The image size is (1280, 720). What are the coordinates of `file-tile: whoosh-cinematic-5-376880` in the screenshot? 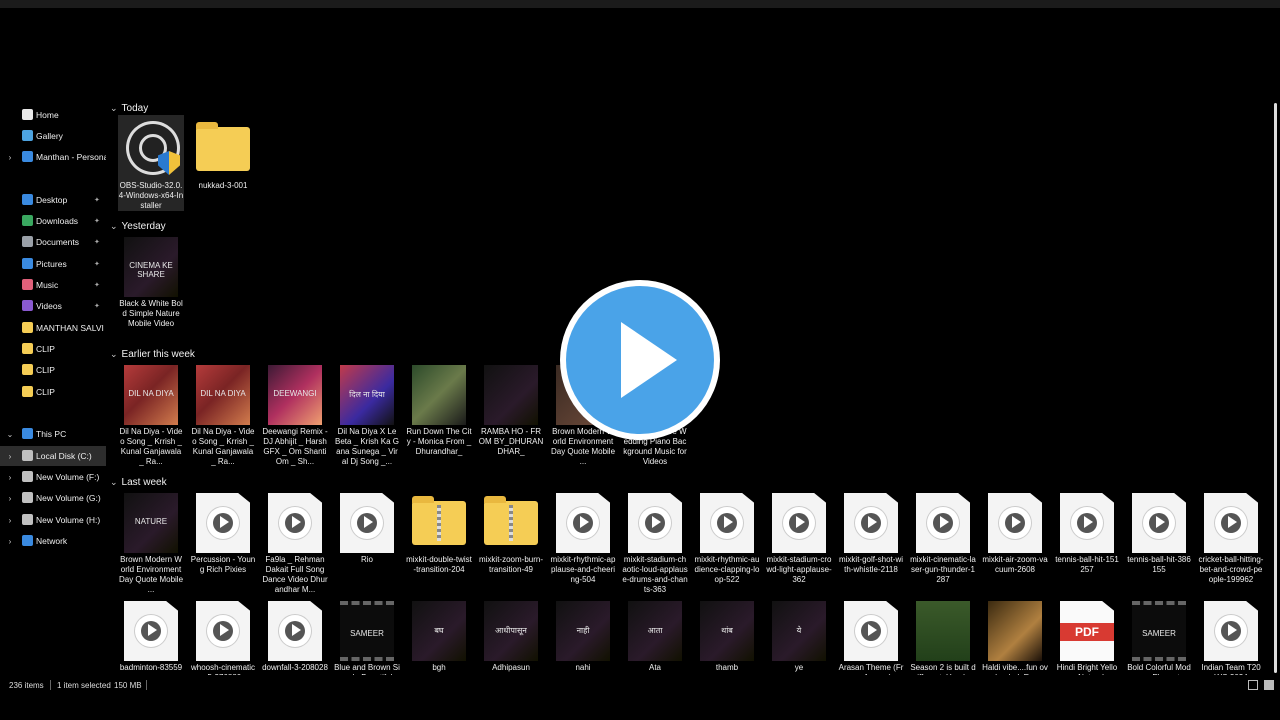 It's located at (223, 636).